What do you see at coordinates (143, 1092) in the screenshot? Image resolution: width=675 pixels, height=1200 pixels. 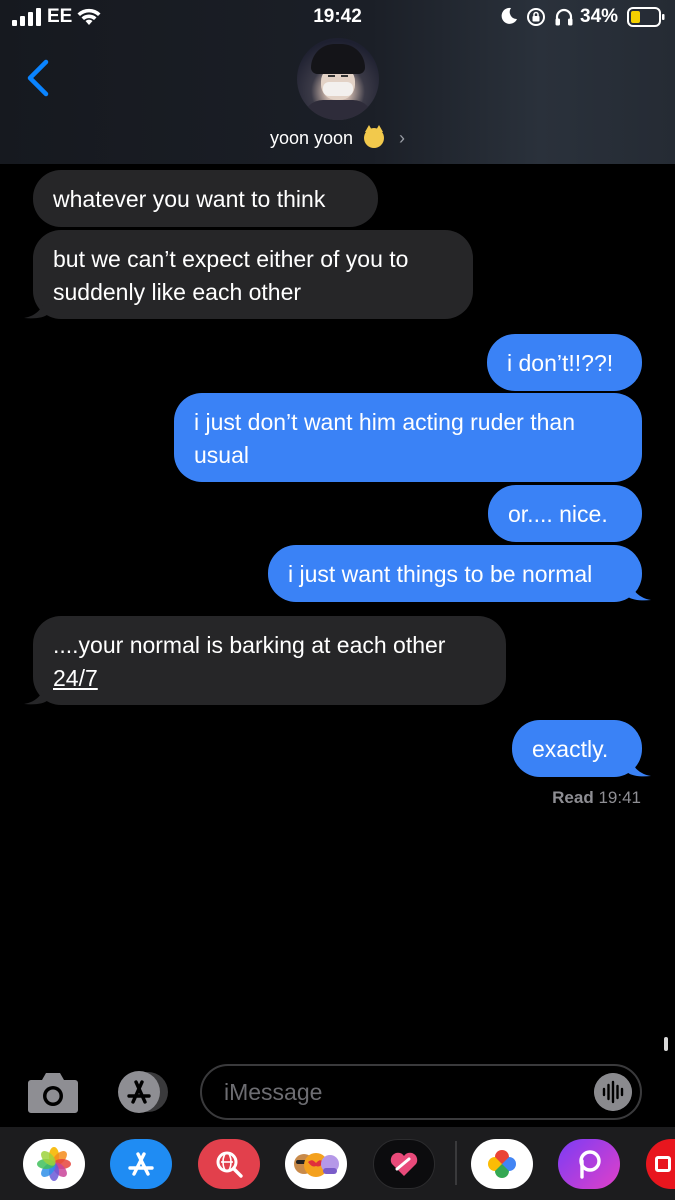 I see `app-store-apps-icon` at bounding box center [143, 1092].